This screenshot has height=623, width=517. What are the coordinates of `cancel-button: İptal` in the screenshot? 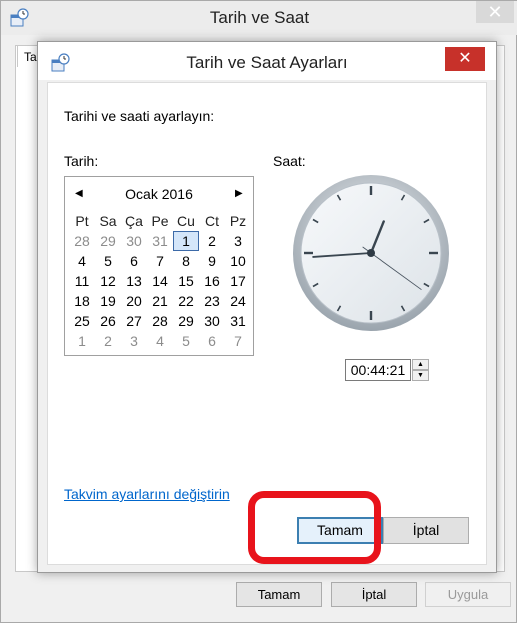 It's located at (426, 530).